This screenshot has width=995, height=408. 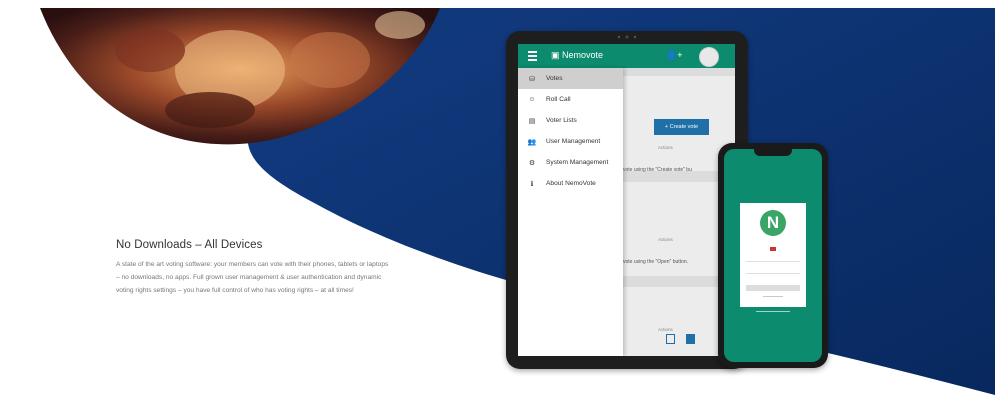 I want to click on phone-screen: N, so click(x=773, y=255).